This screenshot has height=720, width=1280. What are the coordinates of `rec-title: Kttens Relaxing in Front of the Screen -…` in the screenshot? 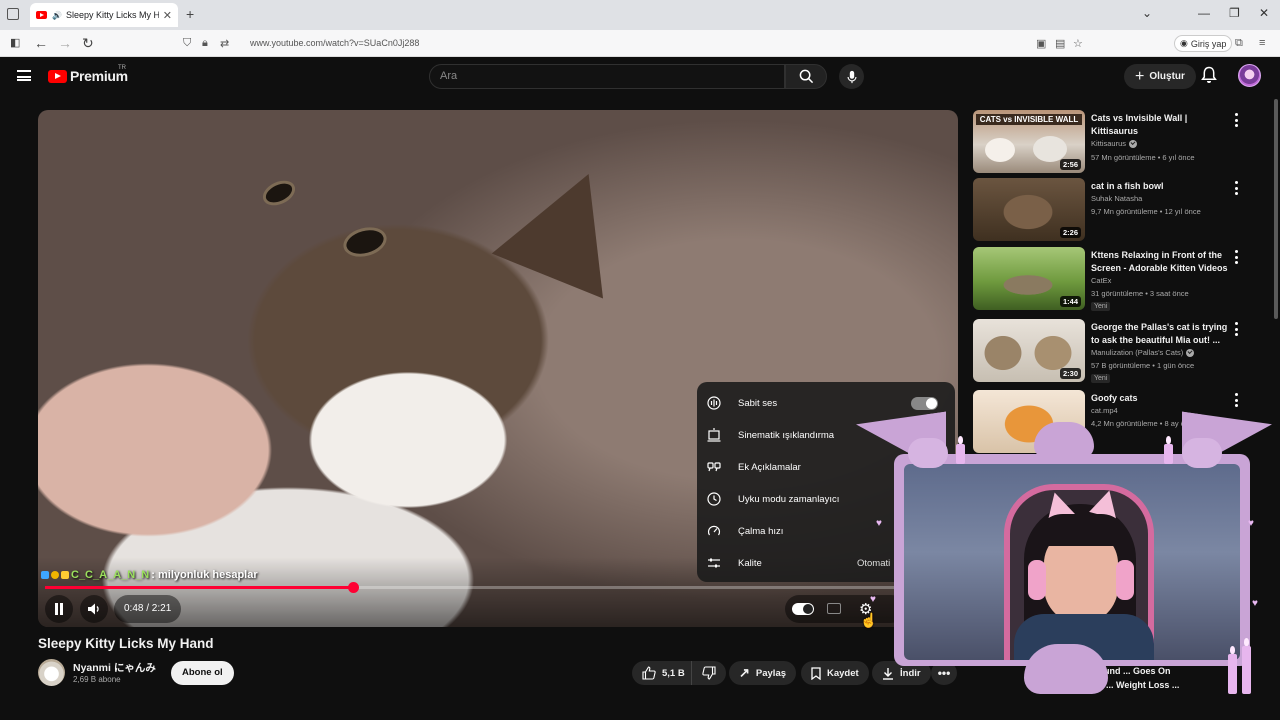 It's located at (1161, 262).